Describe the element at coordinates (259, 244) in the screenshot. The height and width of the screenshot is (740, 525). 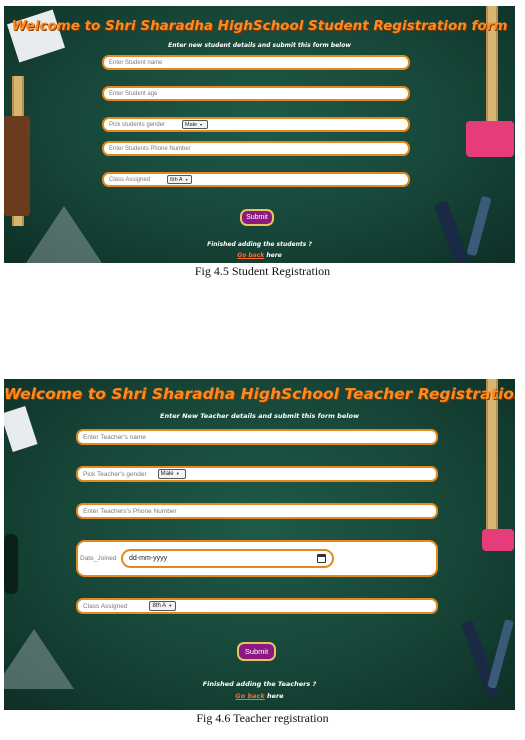
I see `finished-text: Finished adding the students ?` at that location.